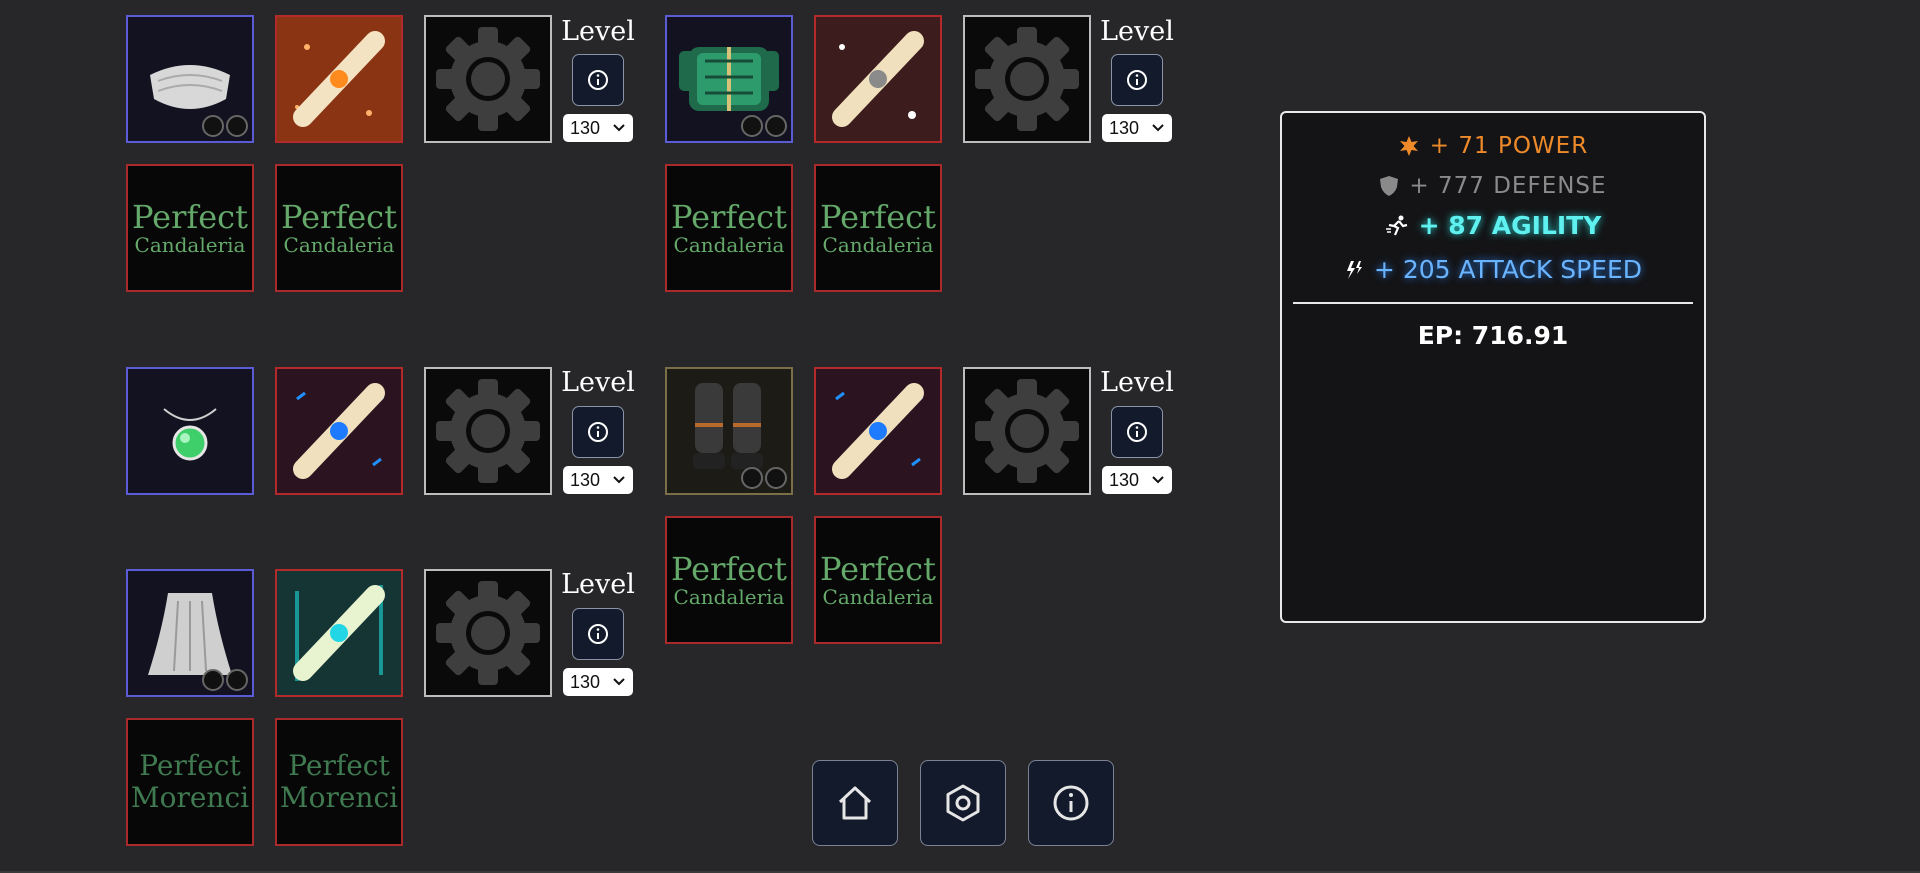  What do you see at coordinates (1408, 146) in the screenshot?
I see `power-icon` at bounding box center [1408, 146].